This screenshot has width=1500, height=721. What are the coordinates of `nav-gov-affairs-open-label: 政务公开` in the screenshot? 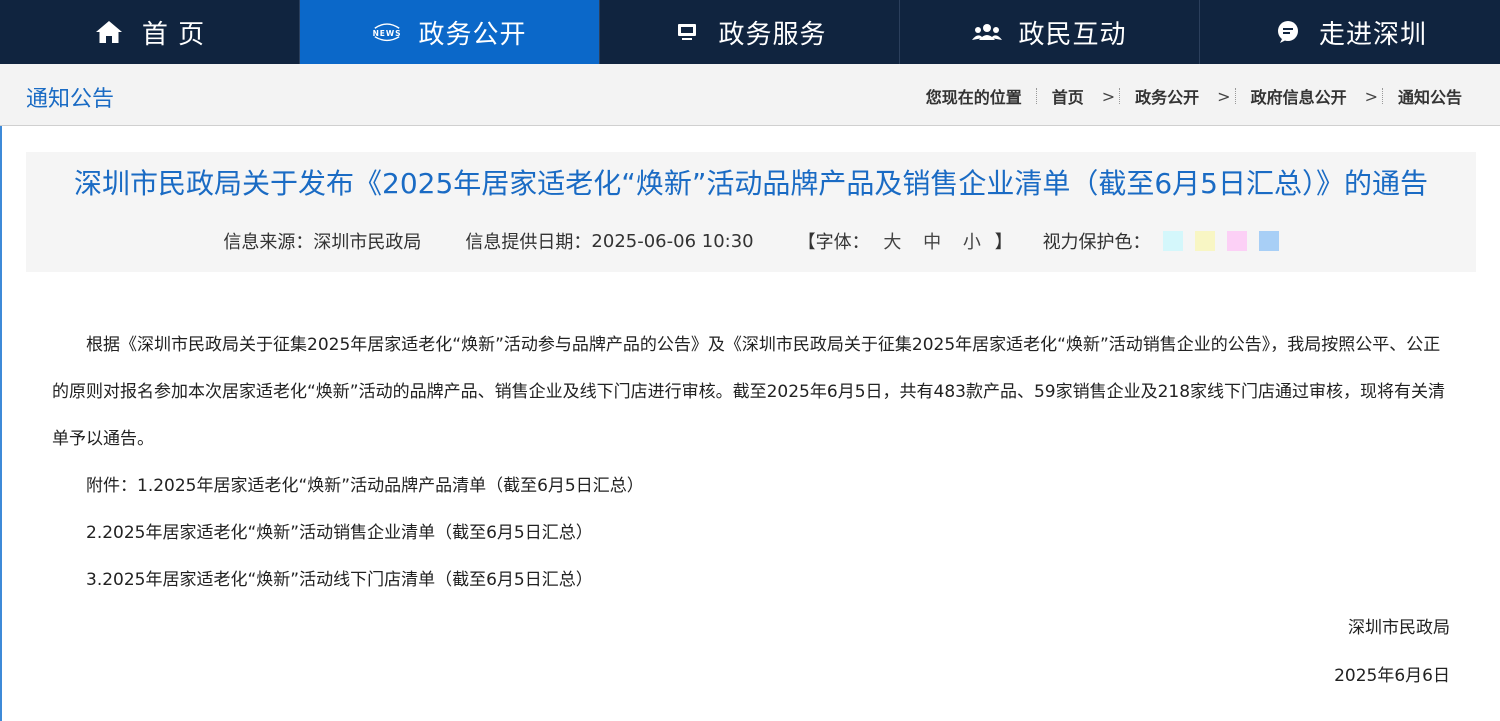 It's located at (472, 34).